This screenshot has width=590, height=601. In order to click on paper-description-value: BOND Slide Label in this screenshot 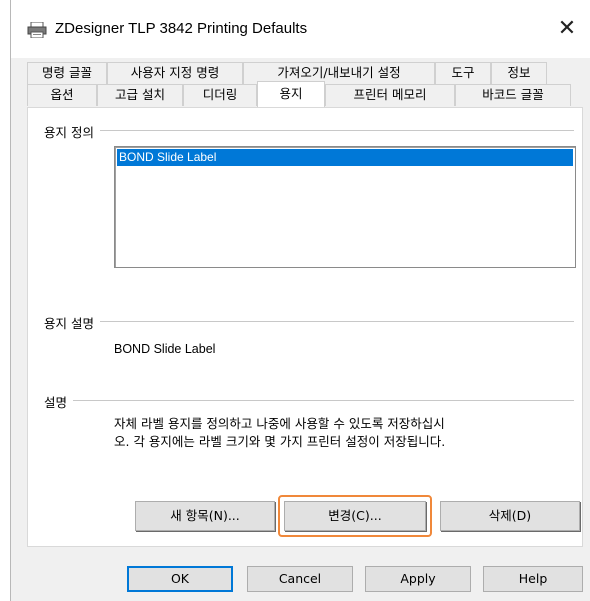, I will do `click(165, 349)`.